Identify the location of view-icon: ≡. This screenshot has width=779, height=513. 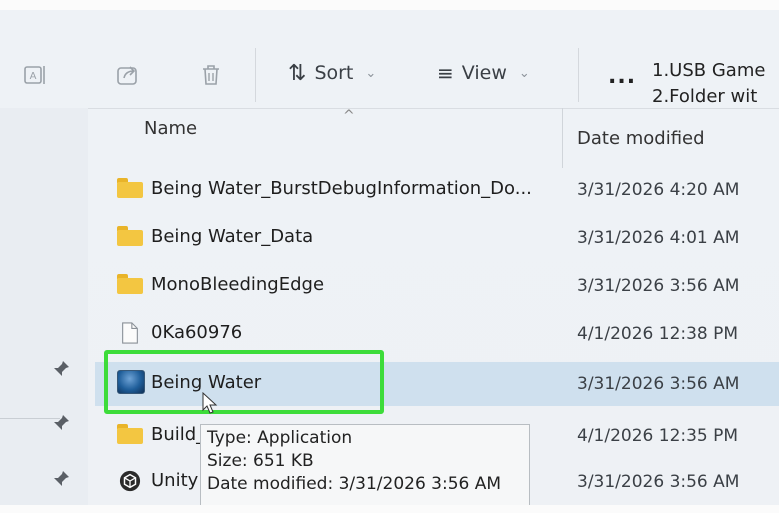
(445, 73).